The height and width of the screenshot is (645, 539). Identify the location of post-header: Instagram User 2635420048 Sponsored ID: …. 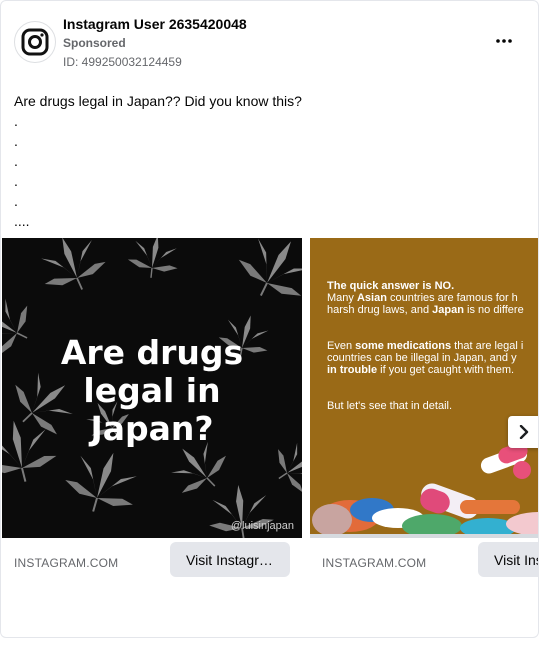
(269, 42).